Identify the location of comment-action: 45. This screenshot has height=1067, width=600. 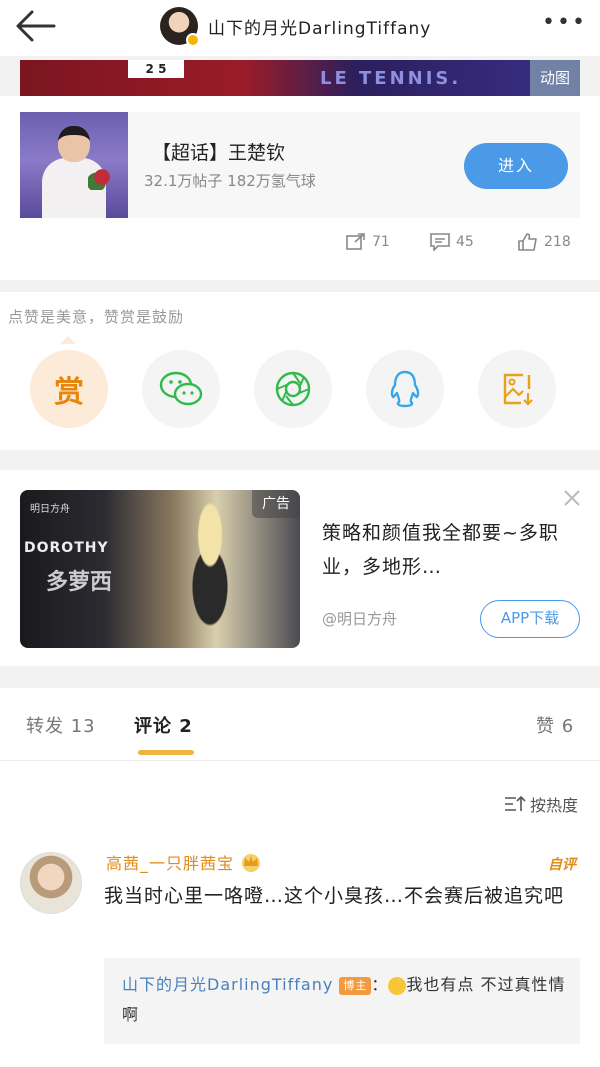
(452, 242).